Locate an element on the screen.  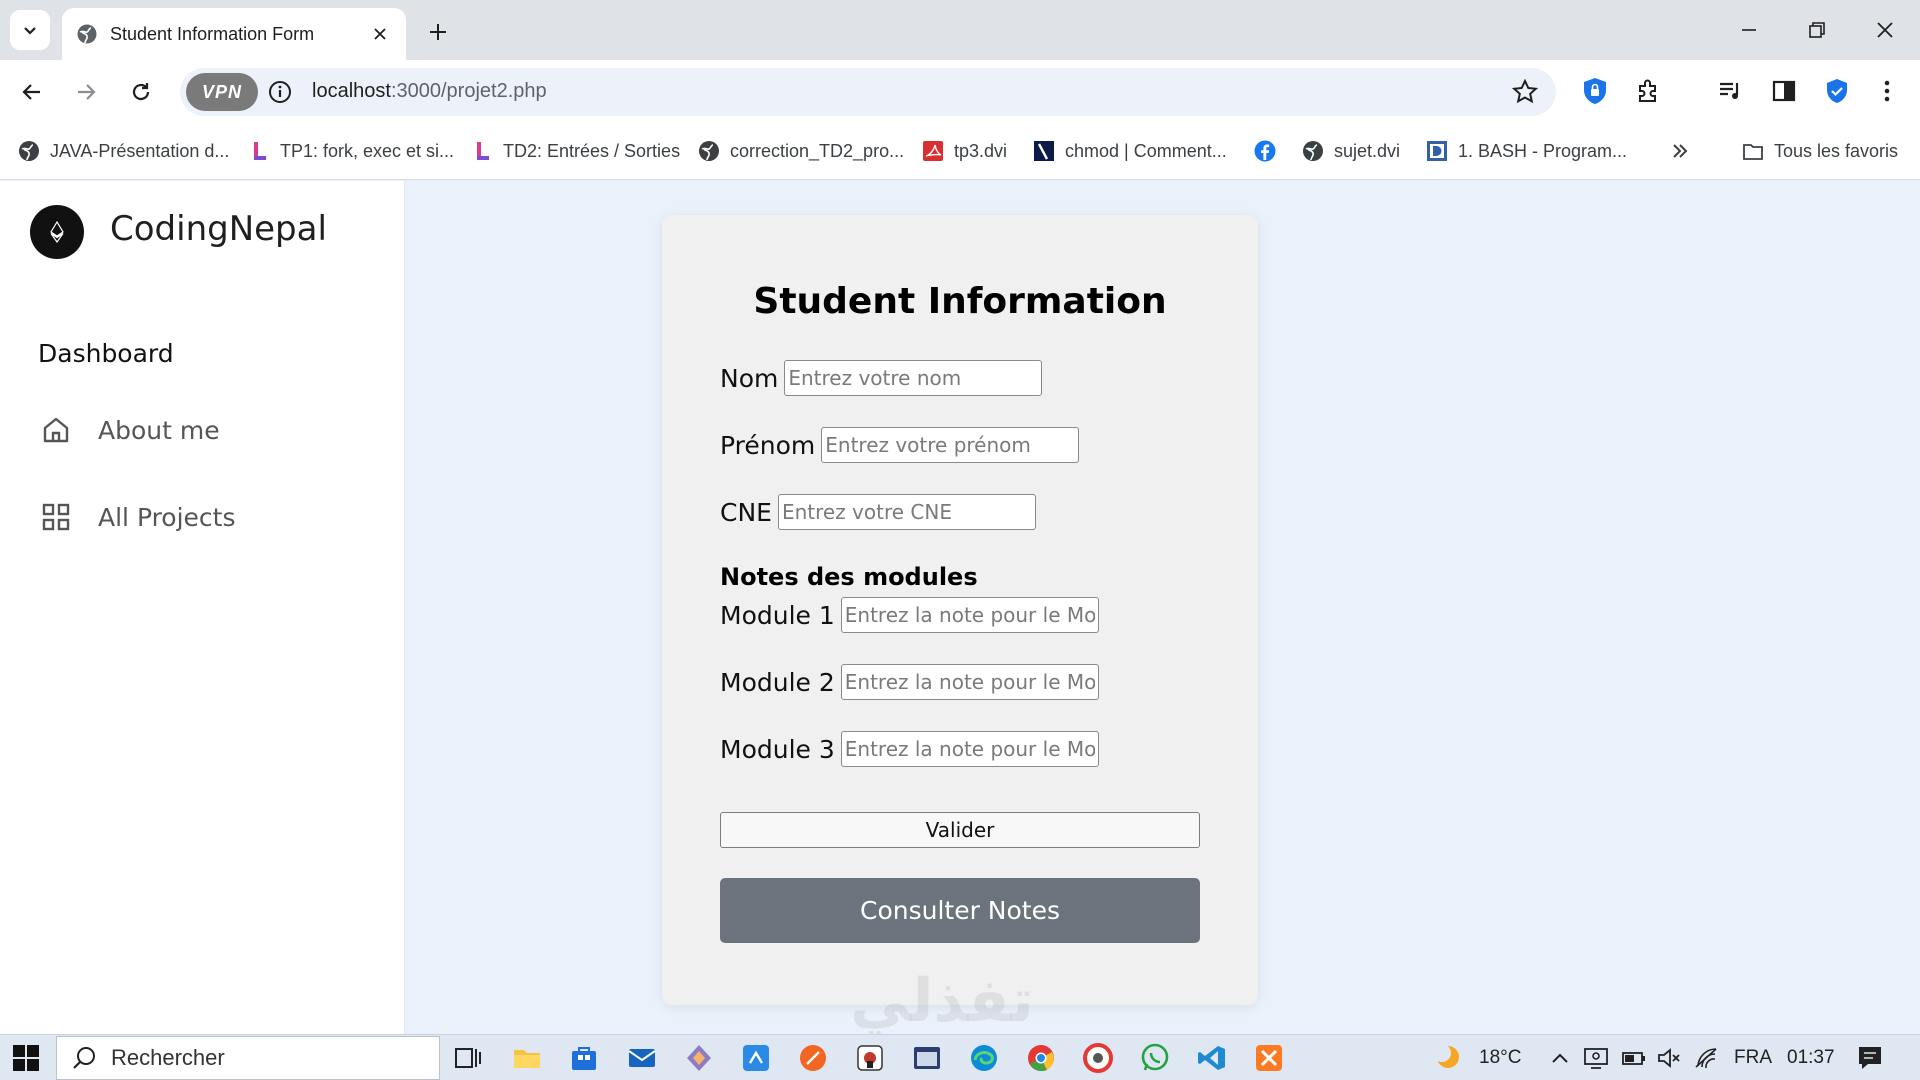
language-indicator: FRA is located at coordinates (1753, 1058).